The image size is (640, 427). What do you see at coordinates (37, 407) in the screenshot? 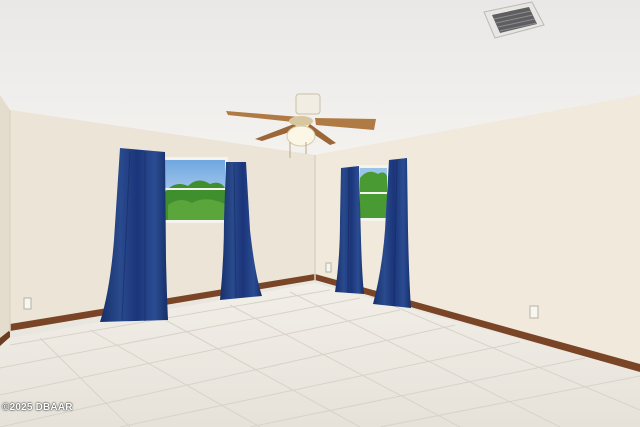
I see `copyright-watermark: ©2025 DBAAR` at bounding box center [37, 407].